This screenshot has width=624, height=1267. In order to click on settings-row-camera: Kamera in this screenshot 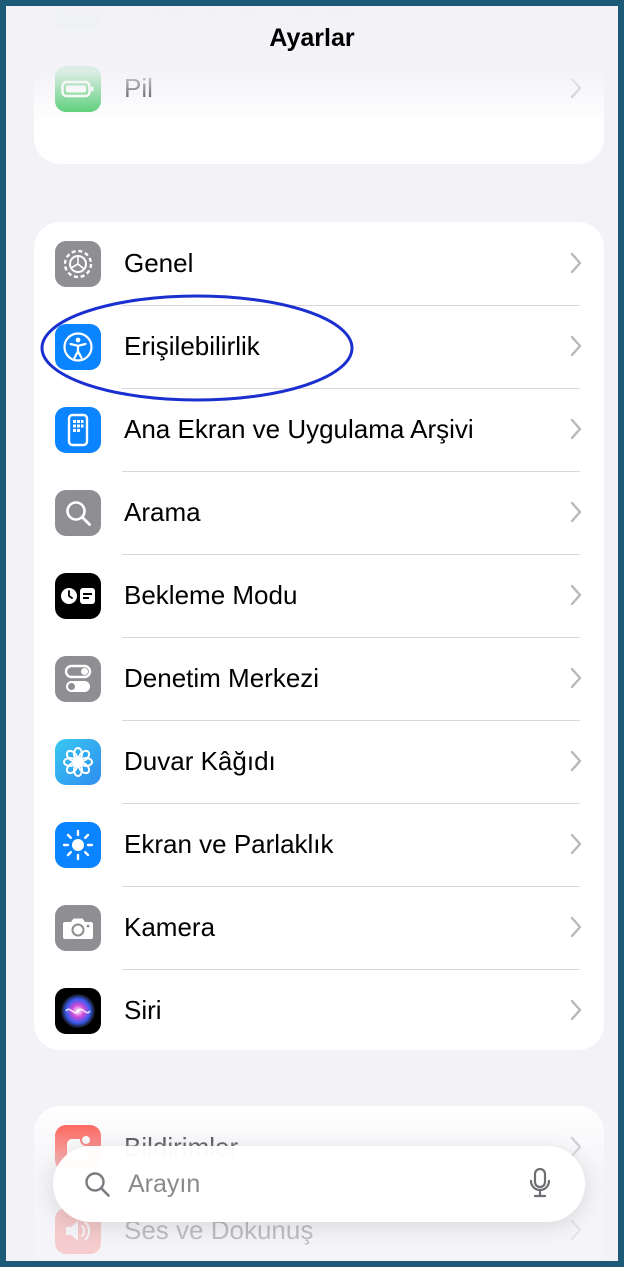, I will do `click(319, 927)`.